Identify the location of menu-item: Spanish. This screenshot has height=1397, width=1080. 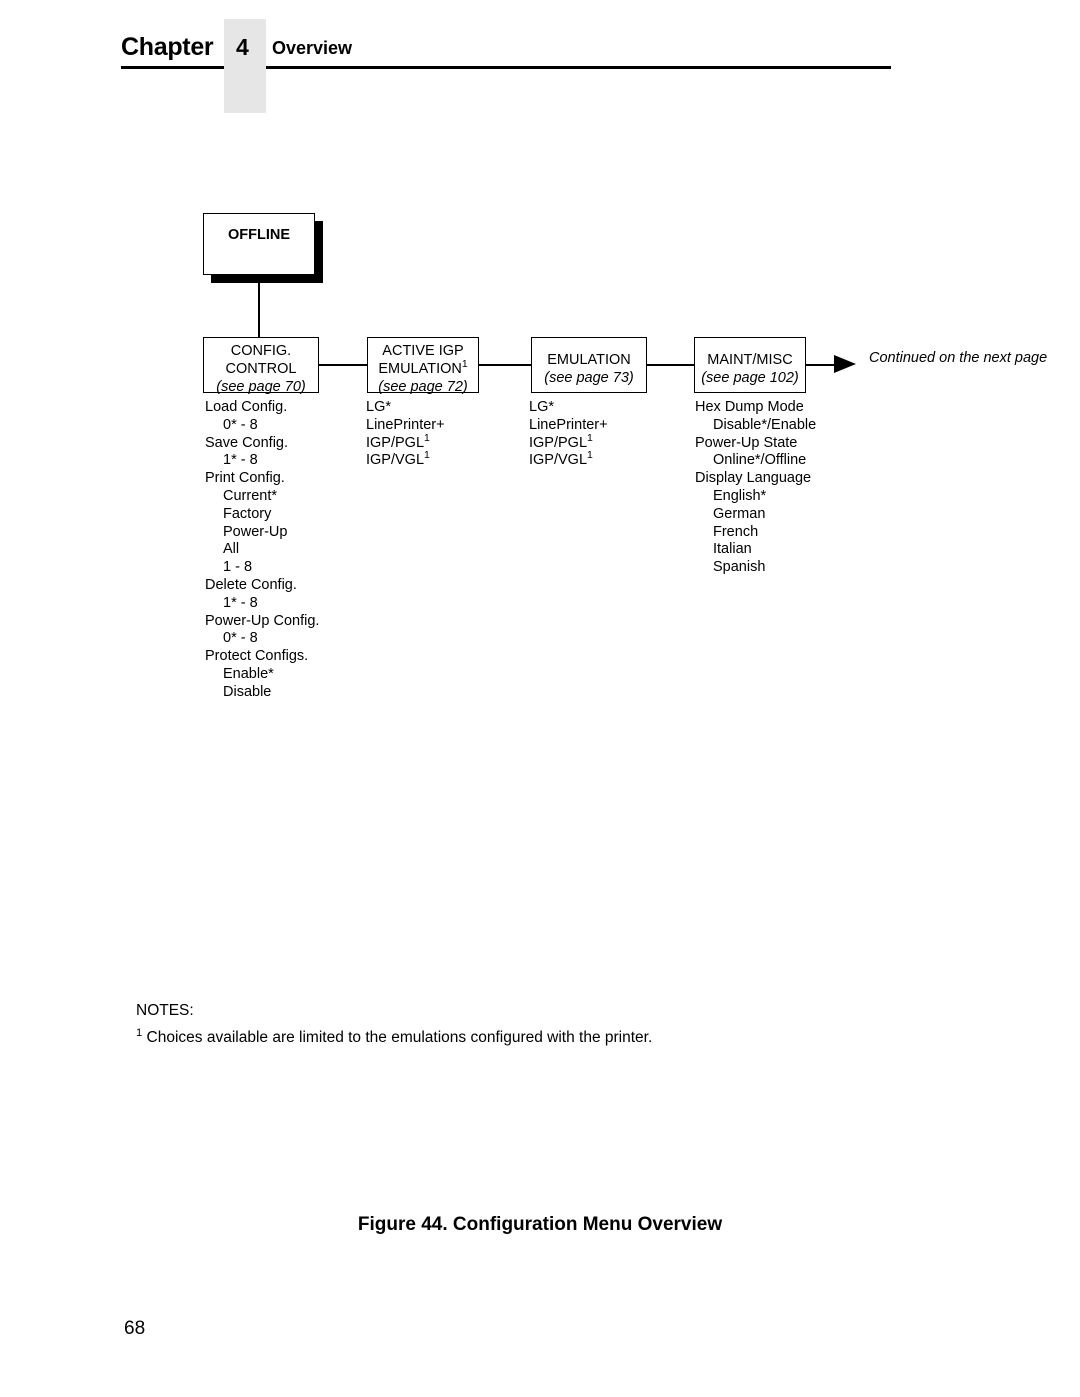
(755, 568).